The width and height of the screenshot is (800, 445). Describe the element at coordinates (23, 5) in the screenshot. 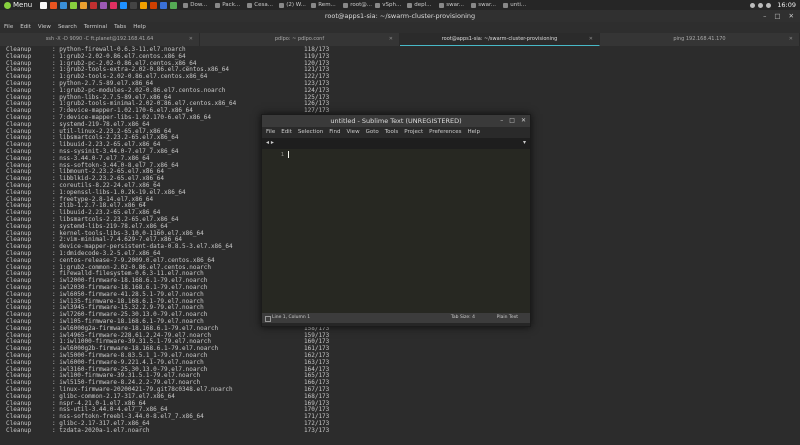

I see `menu-label: Menu` at that location.